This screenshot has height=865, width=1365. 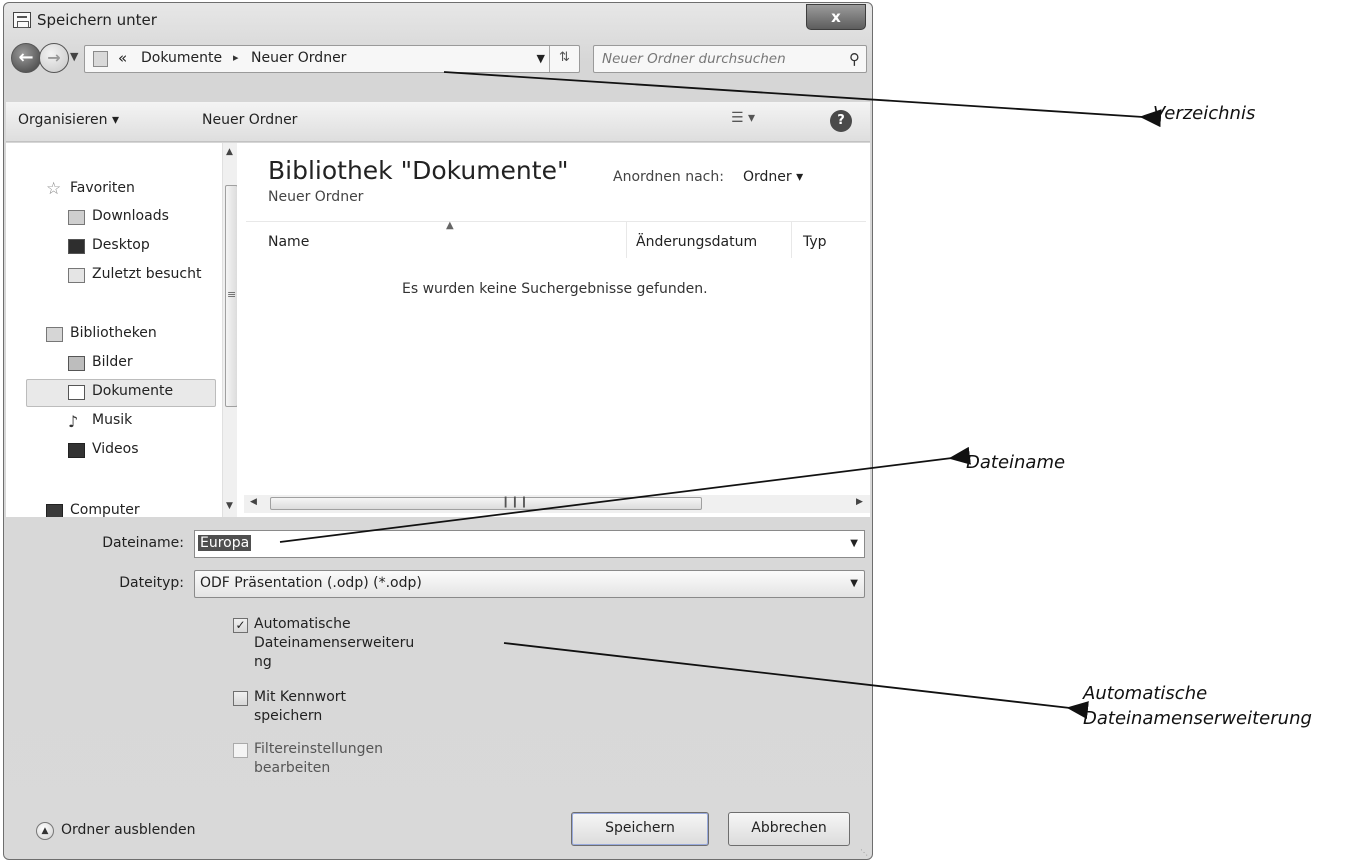 I want to click on annotation-filename: Dateiname, so click(x=1016, y=462).